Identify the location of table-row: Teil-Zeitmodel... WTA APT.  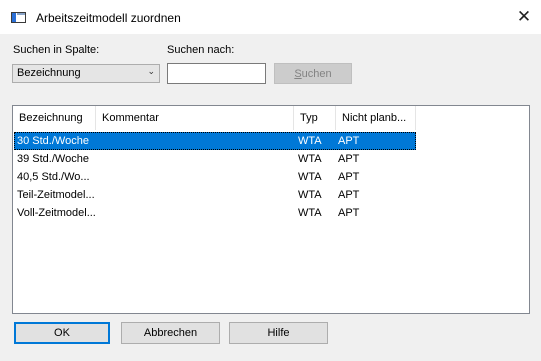
(215, 195).